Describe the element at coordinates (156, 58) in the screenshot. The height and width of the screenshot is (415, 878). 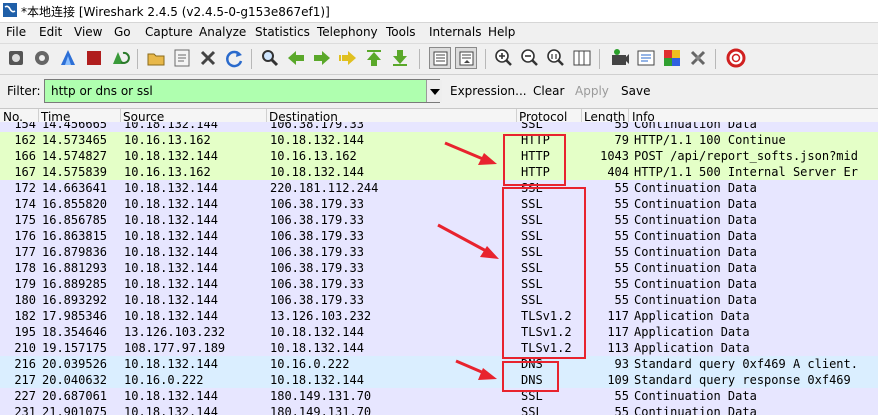
I see `open-file-icon` at that location.